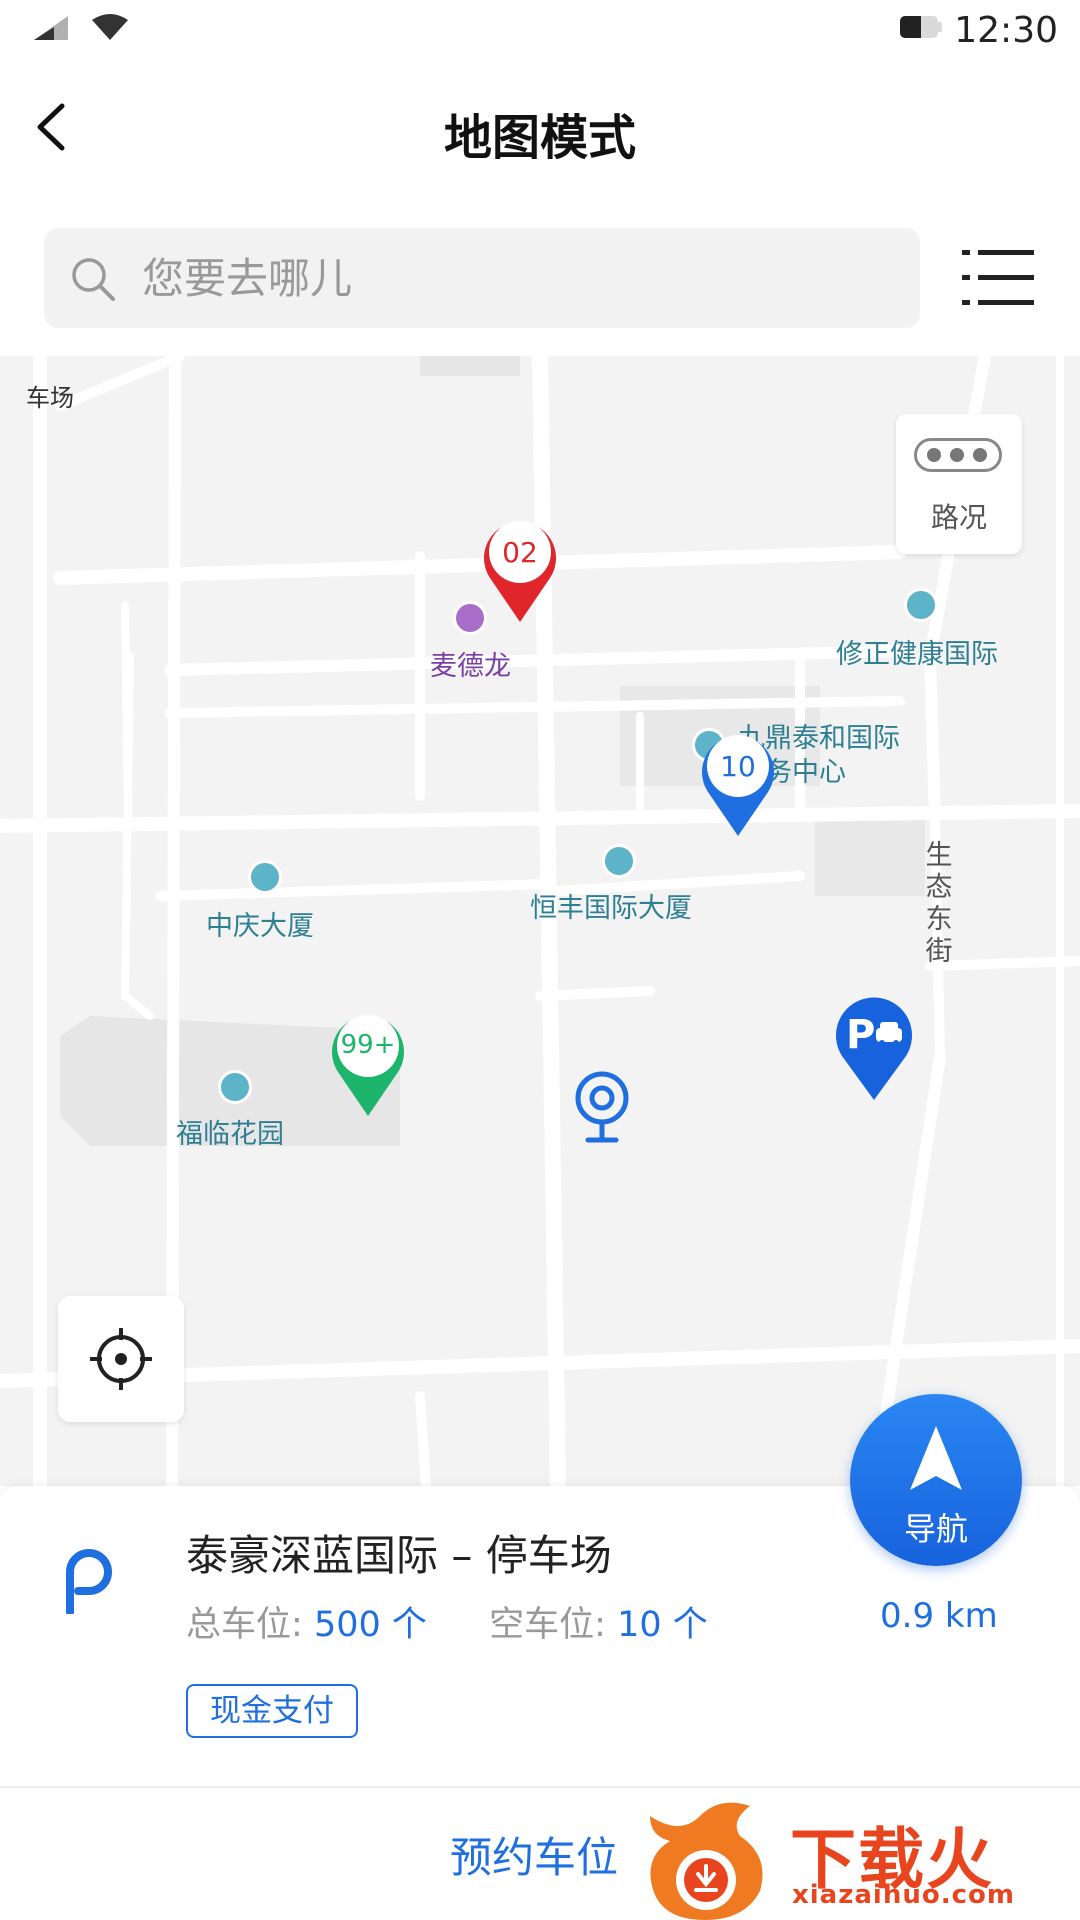 The image size is (1080, 1920). What do you see at coordinates (520, 571) in the screenshot?
I see `map-pin-02: 02` at bounding box center [520, 571].